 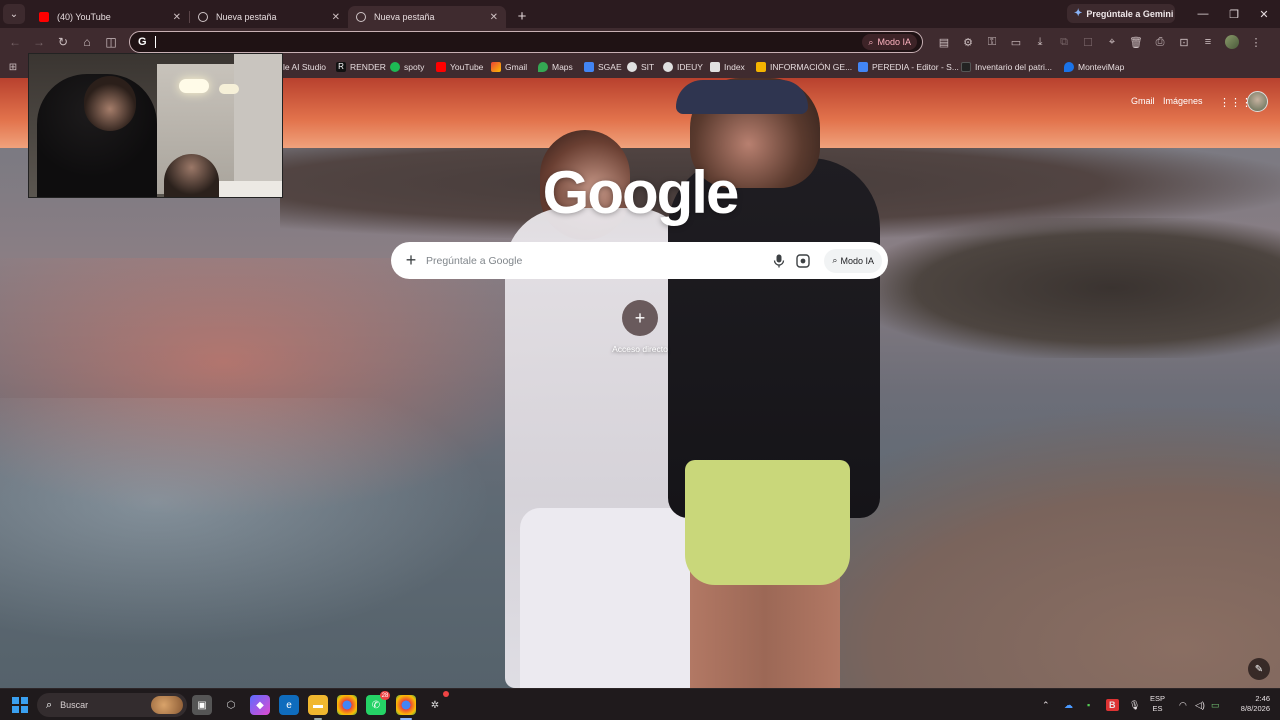 What do you see at coordinates (1215, 704) in the screenshot?
I see `battery-icon: ▭` at bounding box center [1215, 704].